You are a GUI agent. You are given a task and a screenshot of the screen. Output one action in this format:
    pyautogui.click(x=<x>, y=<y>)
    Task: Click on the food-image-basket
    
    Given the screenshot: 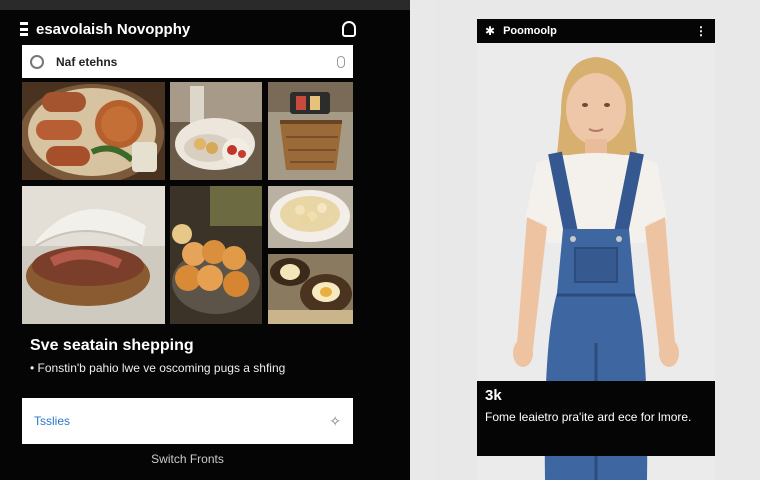 What is the action you would take?
    pyautogui.click(x=310, y=131)
    